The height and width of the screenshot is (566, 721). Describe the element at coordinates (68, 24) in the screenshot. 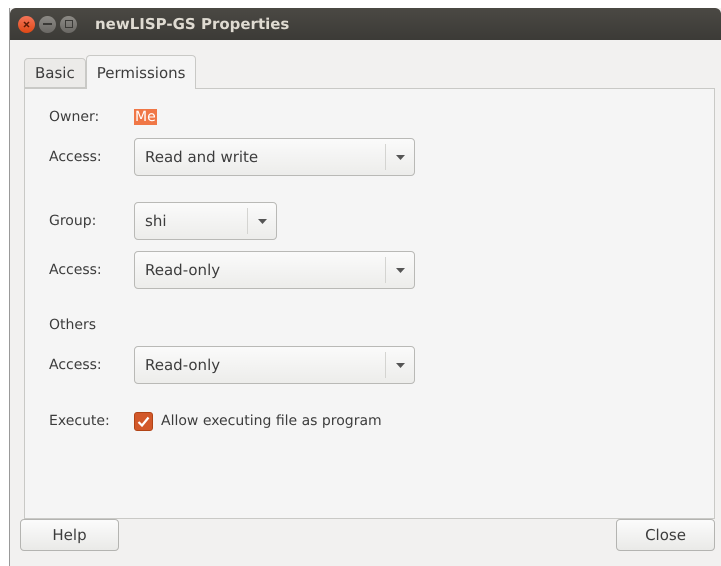

I see `maximize-icon` at that location.